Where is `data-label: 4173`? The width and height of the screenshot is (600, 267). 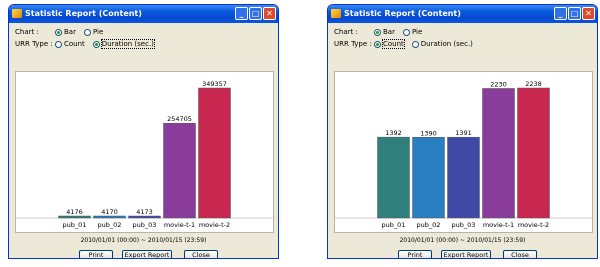
data-label: 4173 is located at coordinates (144, 212).